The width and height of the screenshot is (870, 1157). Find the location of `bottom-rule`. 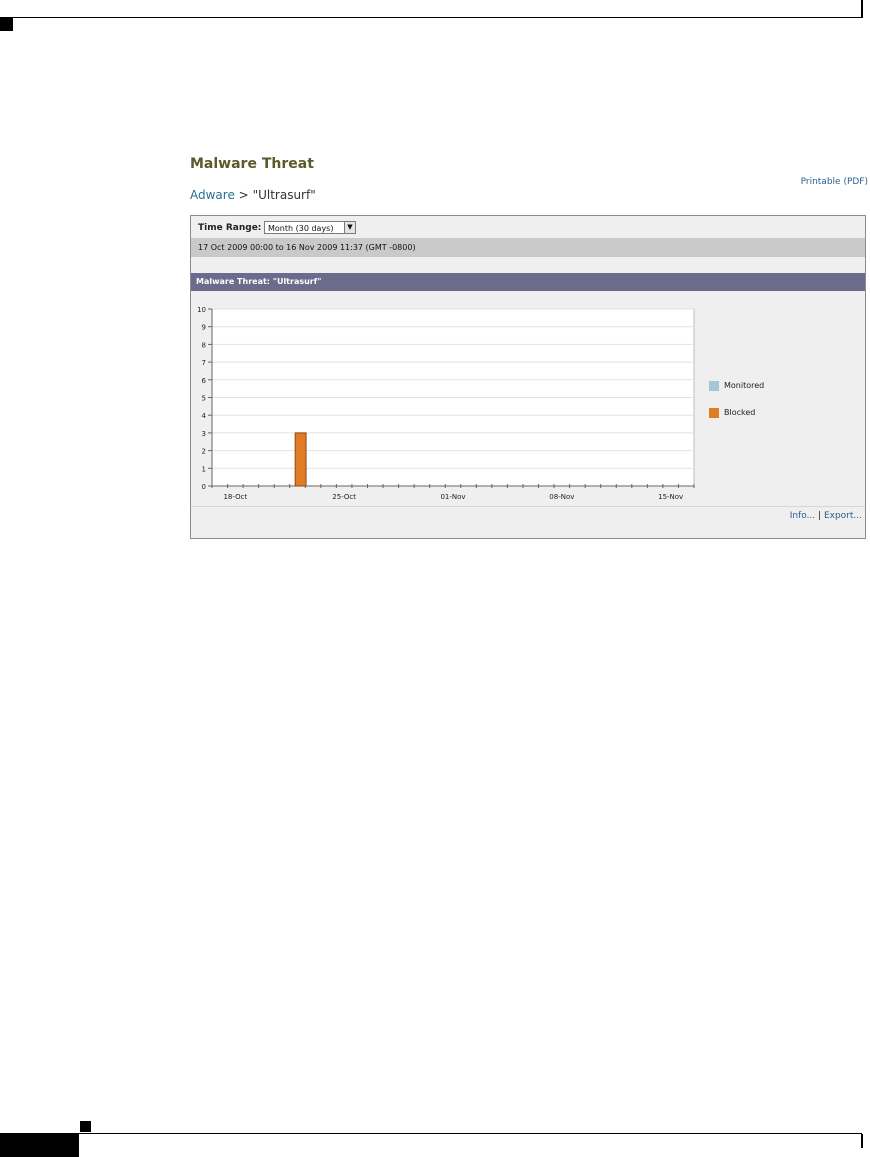

bottom-rule is located at coordinates (431, 1133).